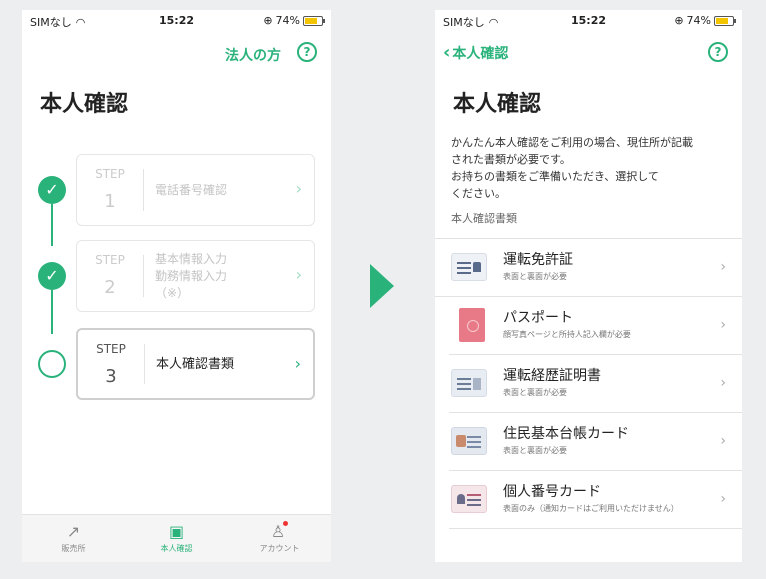 This screenshot has width=766, height=579. Describe the element at coordinates (511, 159) in the screenshot. I see `description-line: された書類が必要です。` at that location.